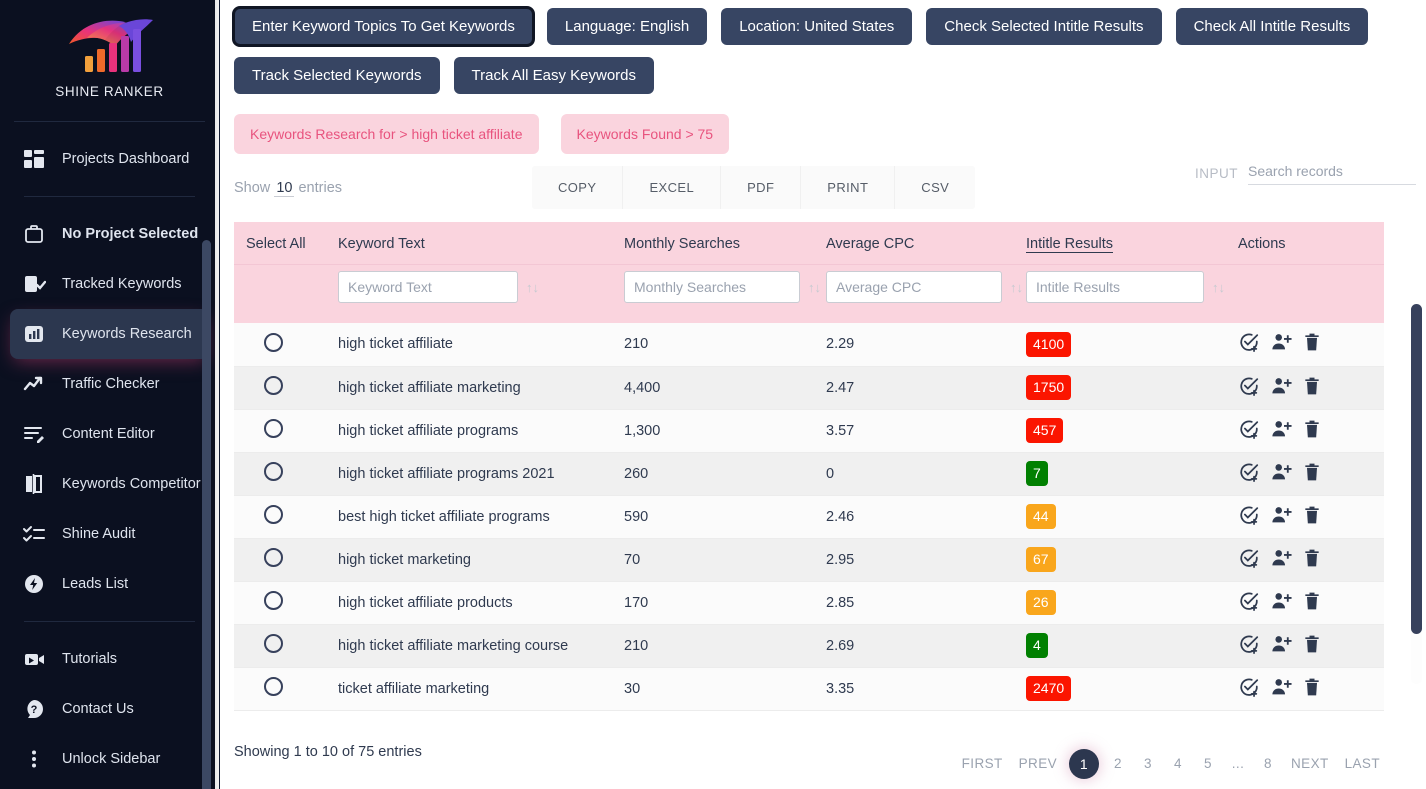 The height and width of the screenshot is (789, 1426). I want to click on pagination-page-5: 5, so click(1208, 763).